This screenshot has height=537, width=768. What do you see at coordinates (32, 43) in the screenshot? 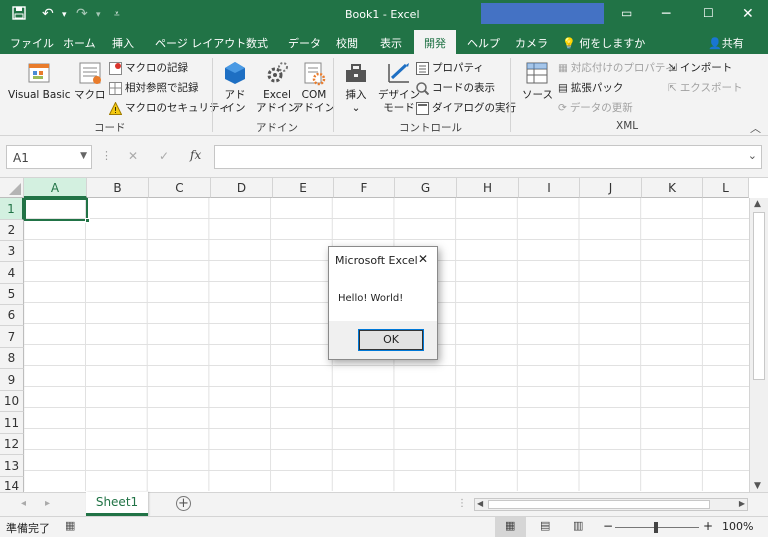
I see `tab-file: ファイル` at bounding box center [32, 43].